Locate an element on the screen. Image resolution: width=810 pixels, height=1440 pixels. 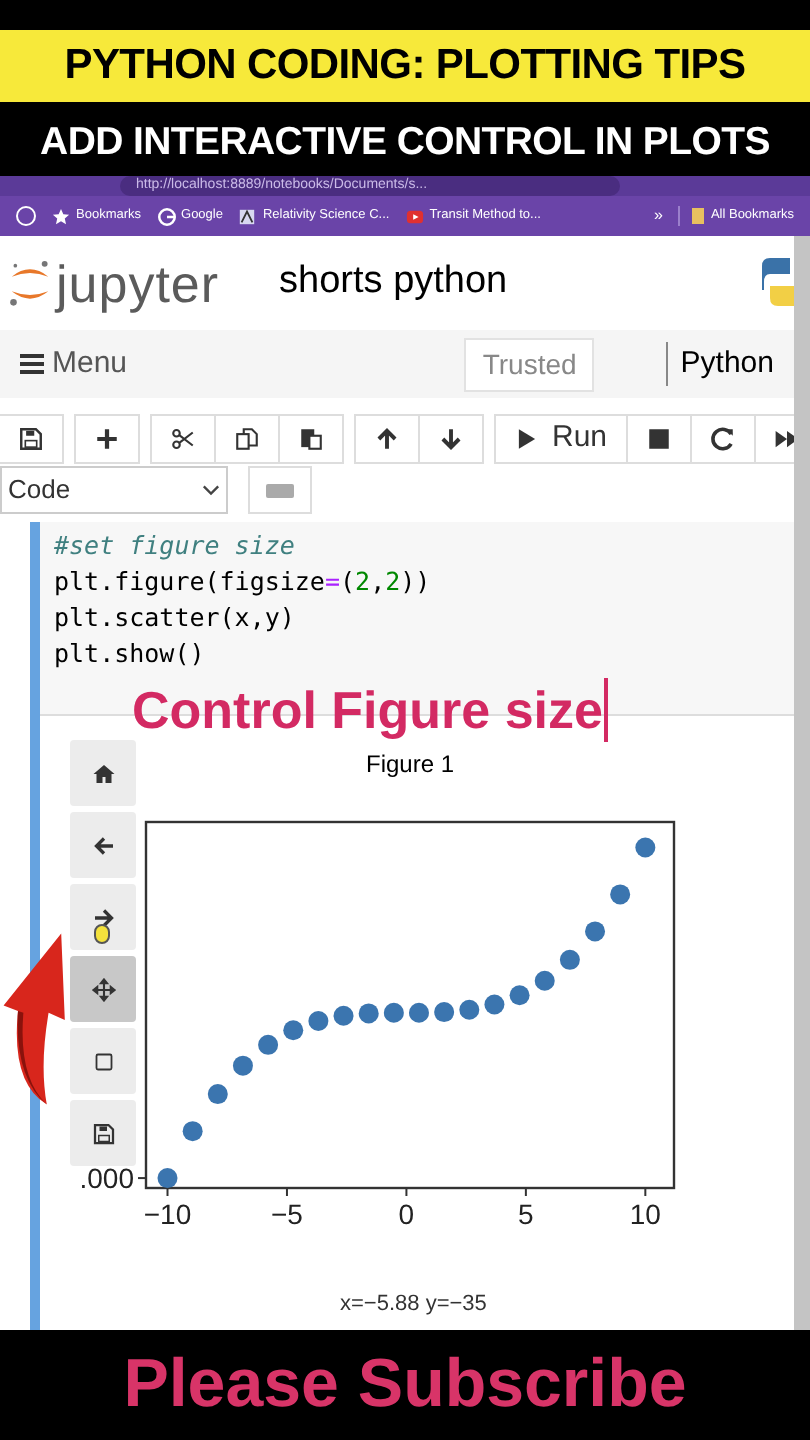
stop-button is located at coordinates (658, 439).